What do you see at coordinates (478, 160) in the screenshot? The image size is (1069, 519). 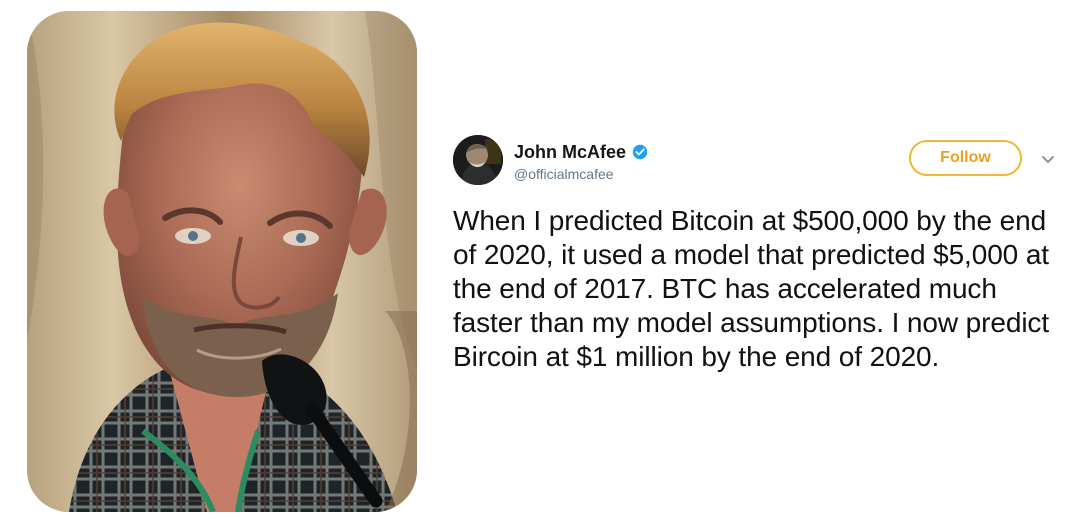 I see `avatar` at bounding box center [478, 160].